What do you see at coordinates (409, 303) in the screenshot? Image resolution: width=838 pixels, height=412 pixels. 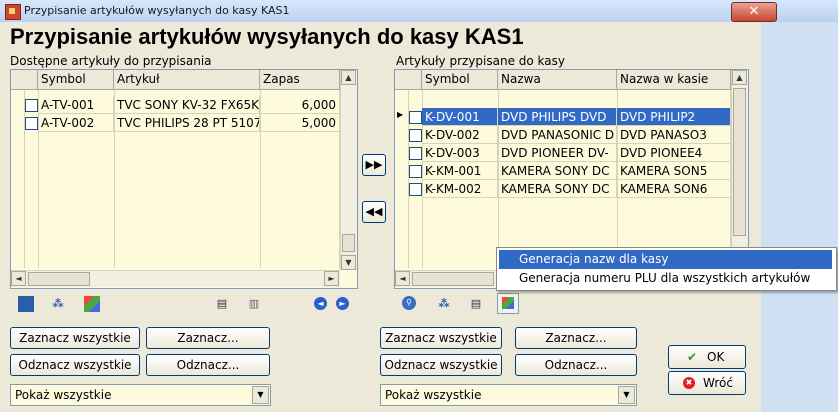 I see `search-icon: ⚲` at bounding box center [409, 303].